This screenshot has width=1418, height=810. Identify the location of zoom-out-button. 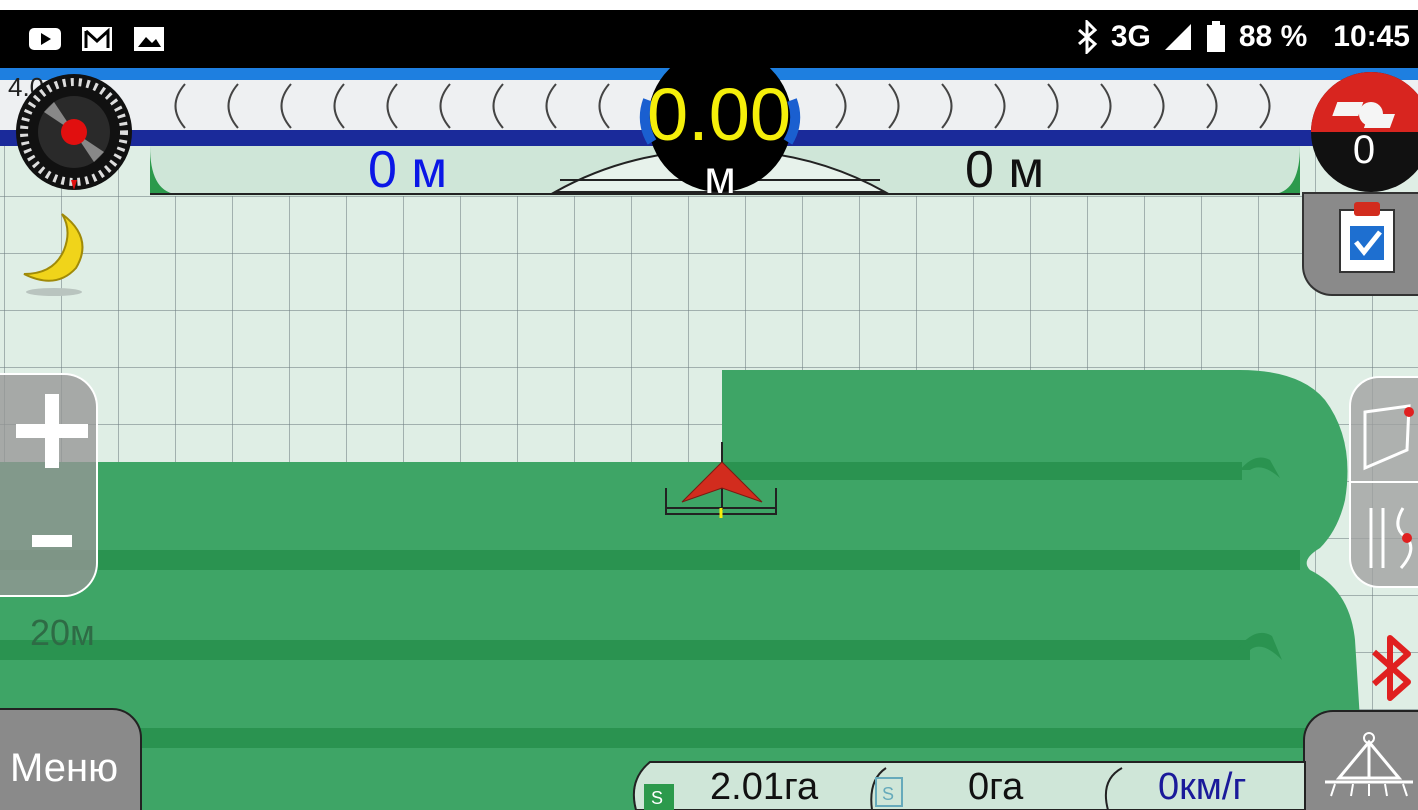
(52, 540).